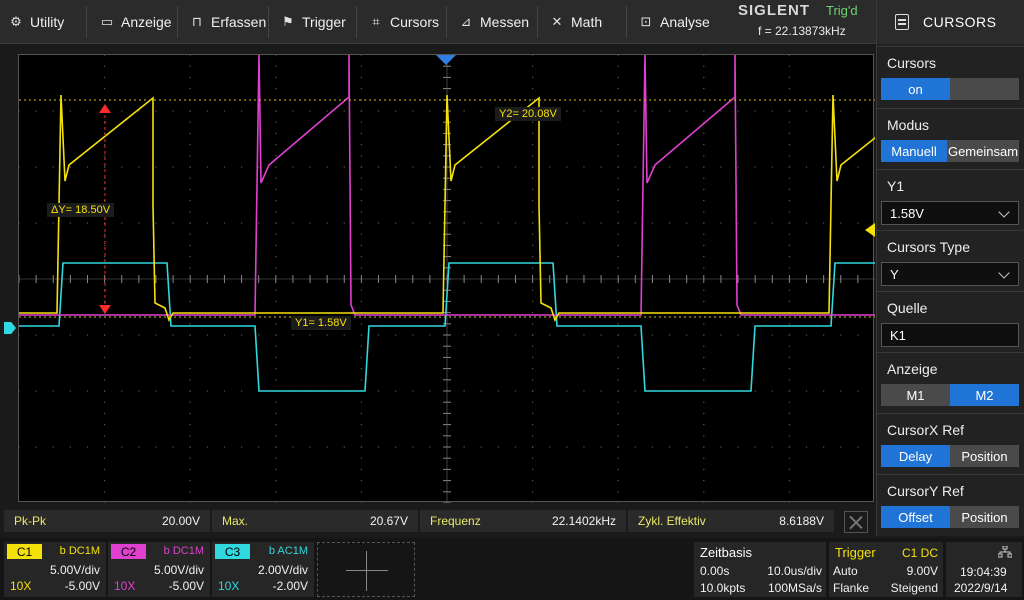  I want to click on menu-utility: ⚙ Utility, so click(36, 22).